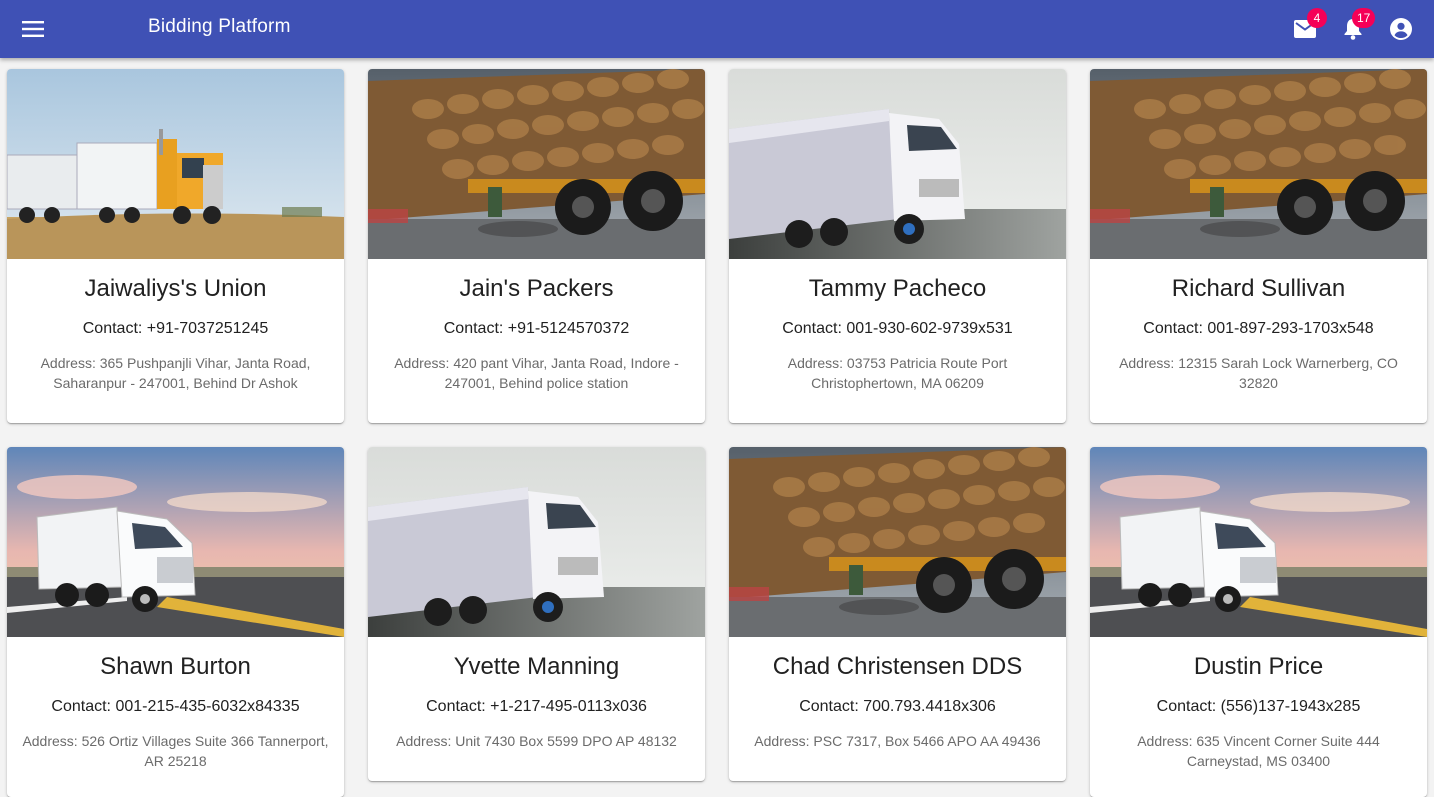 This screenshot has height=797, width=1434. What do you see at coordinates (219, 26) in the screenshot?
I see `app-title: Bidding Platform` at bounding box center [219, 26].